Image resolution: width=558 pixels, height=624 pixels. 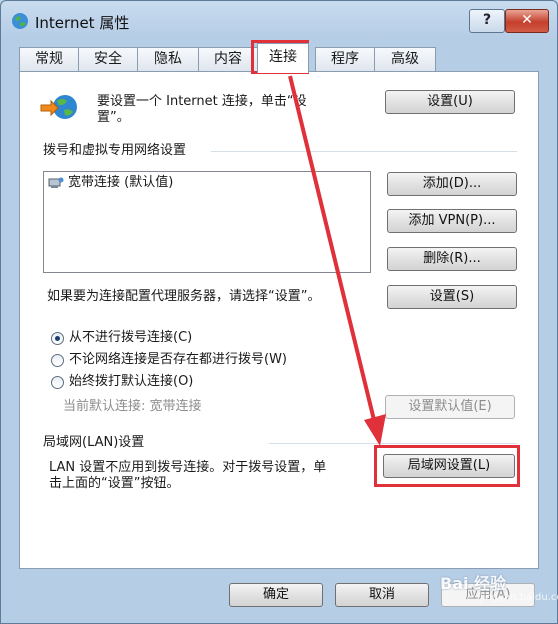 I want to click on help-button: ?, so click(x=487, y=21).